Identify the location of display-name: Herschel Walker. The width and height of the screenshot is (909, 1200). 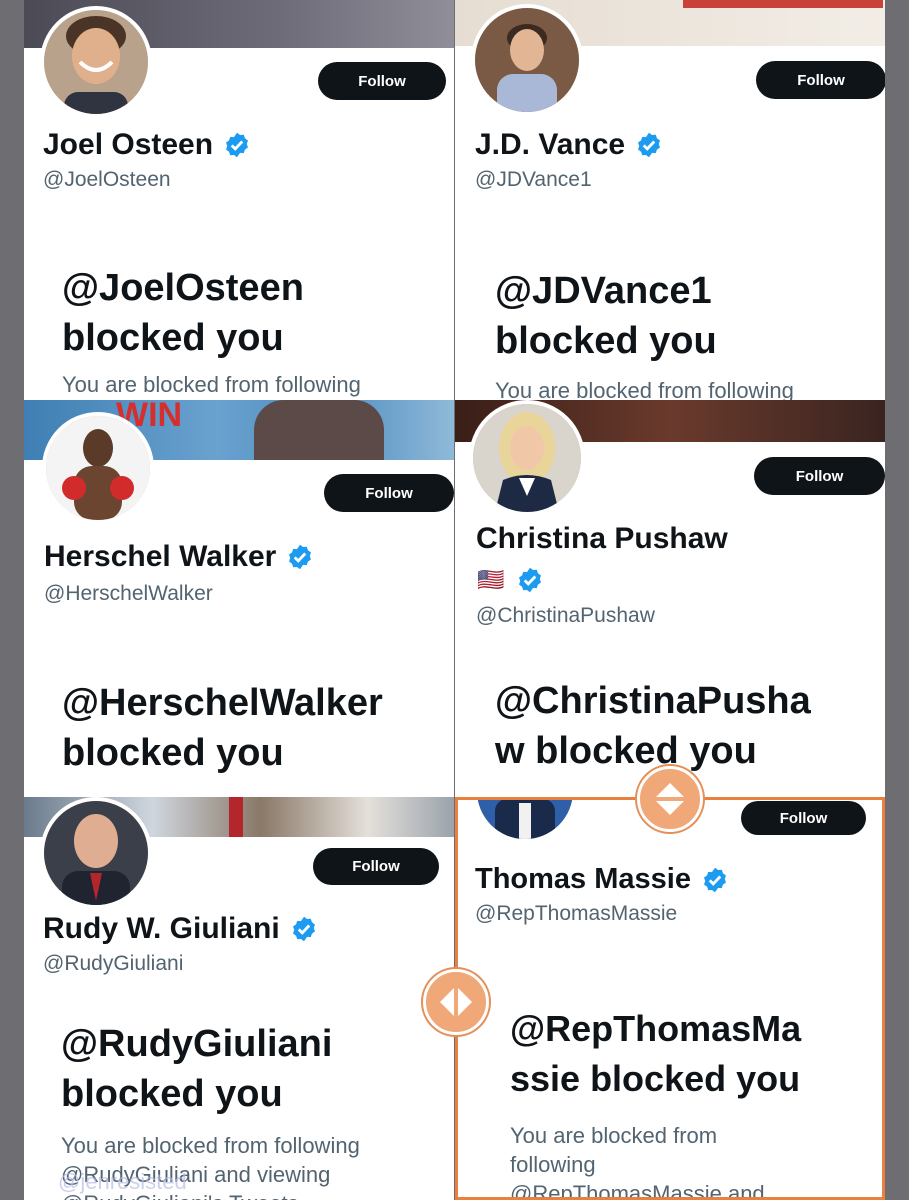
(160, 556).